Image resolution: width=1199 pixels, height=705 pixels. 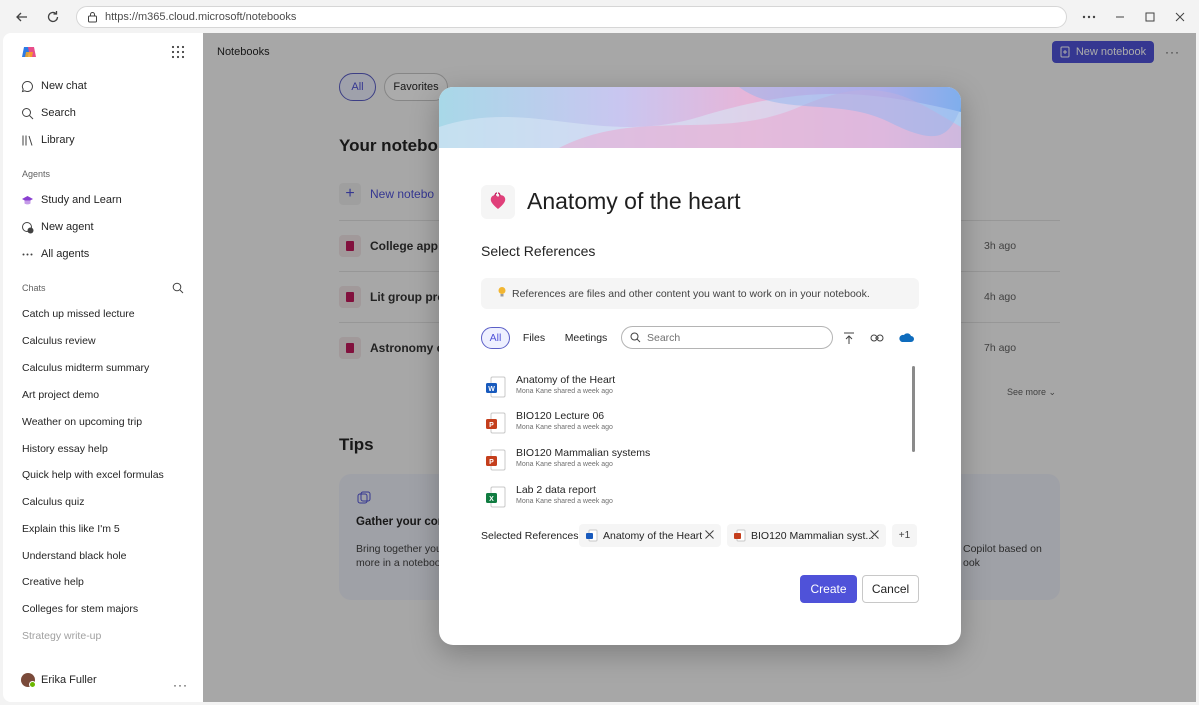 I want to click on user-profile: Erika Fuller, so click(x=59, y=680).